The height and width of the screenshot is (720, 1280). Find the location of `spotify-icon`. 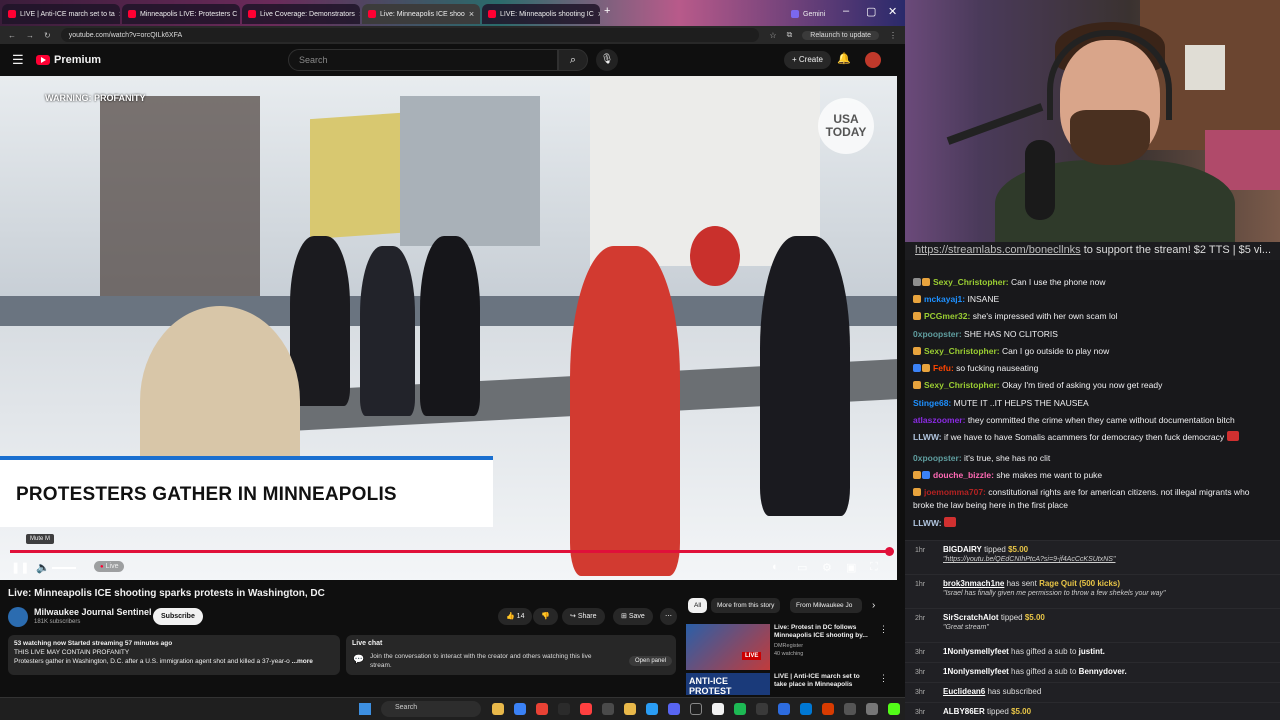

spotify-icon is located at coordinates (740, 709).